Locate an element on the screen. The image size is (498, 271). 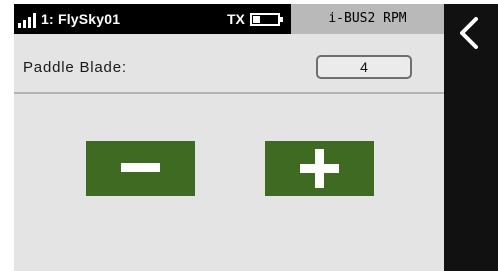
signal-strength-icon is located at coordinates (29, 20).